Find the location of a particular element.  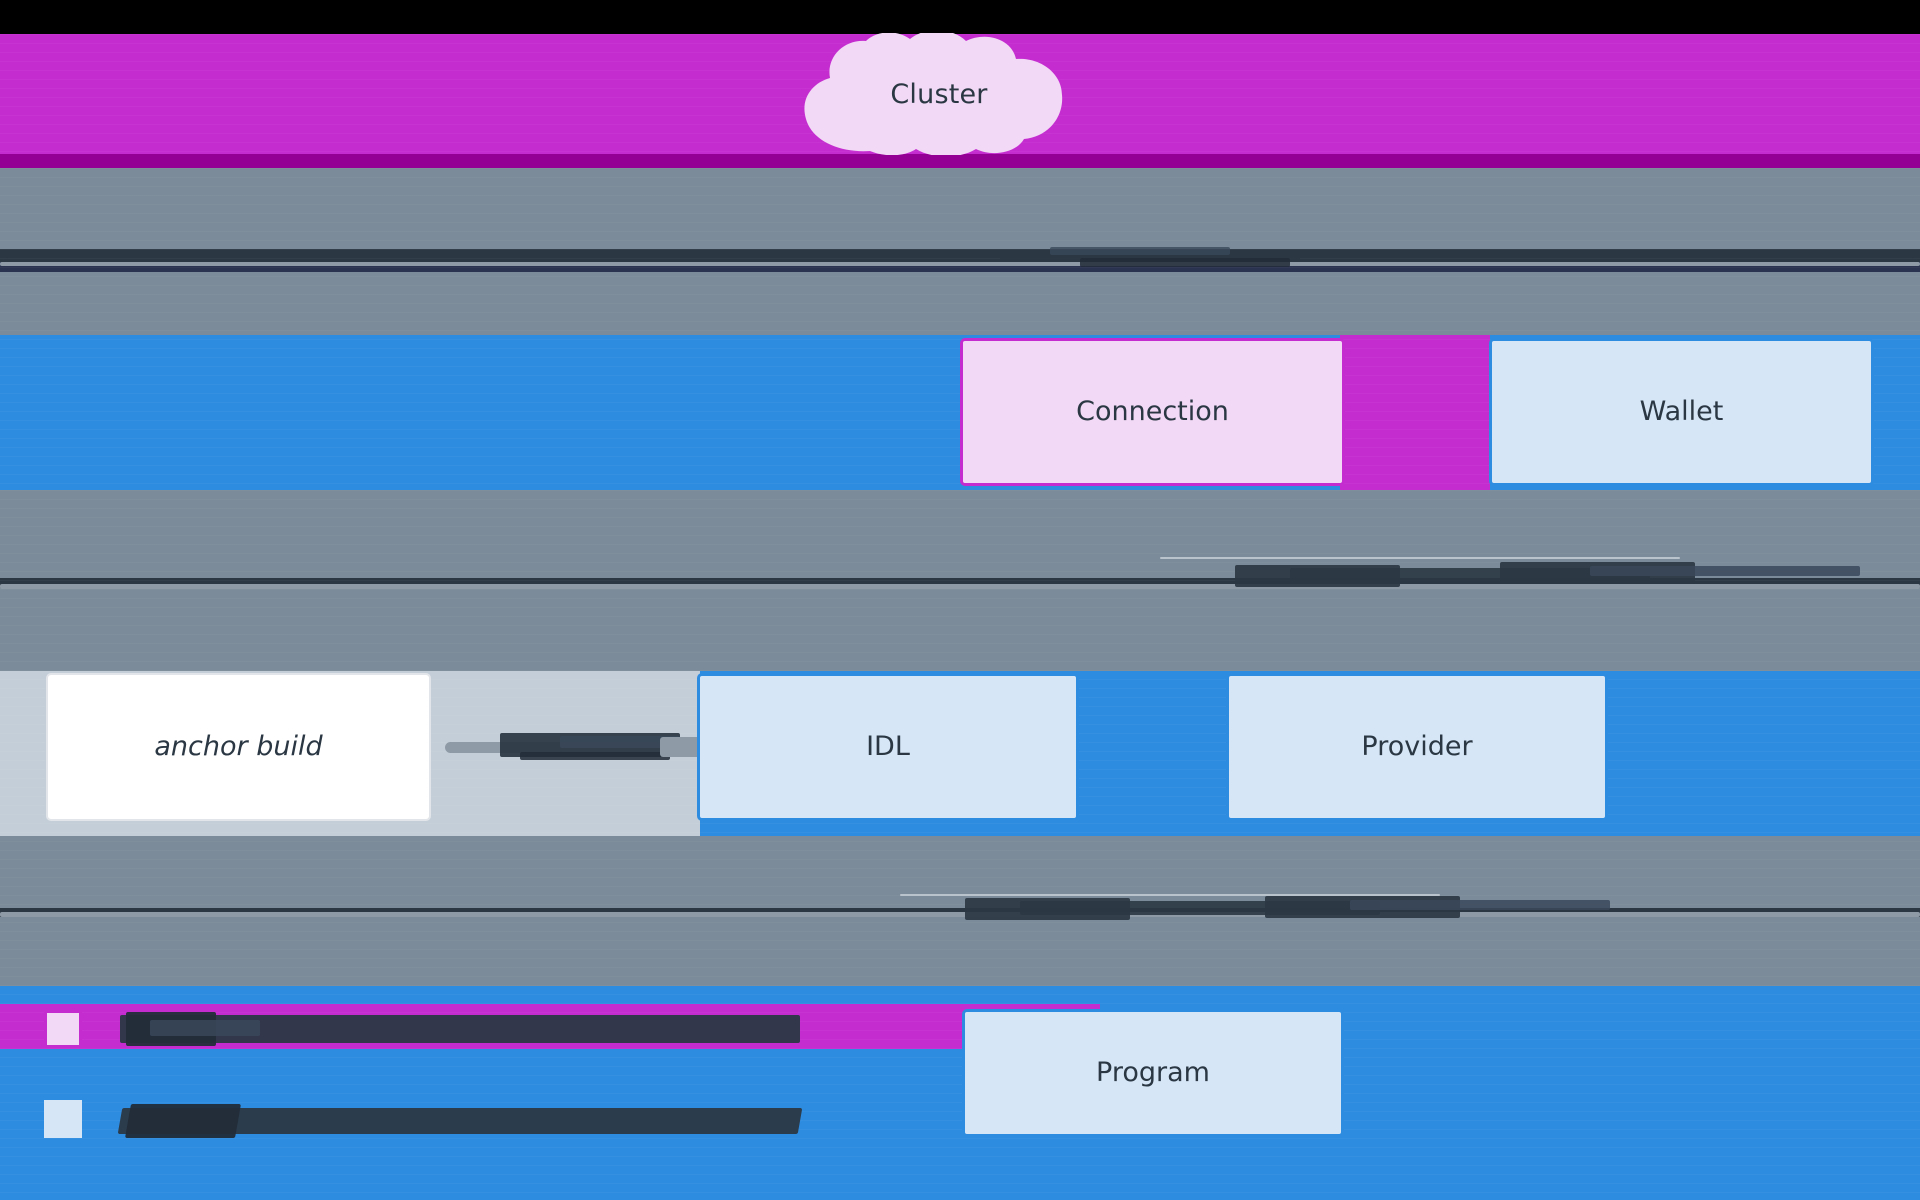

band-top-black is located at coordinates (960, 17).